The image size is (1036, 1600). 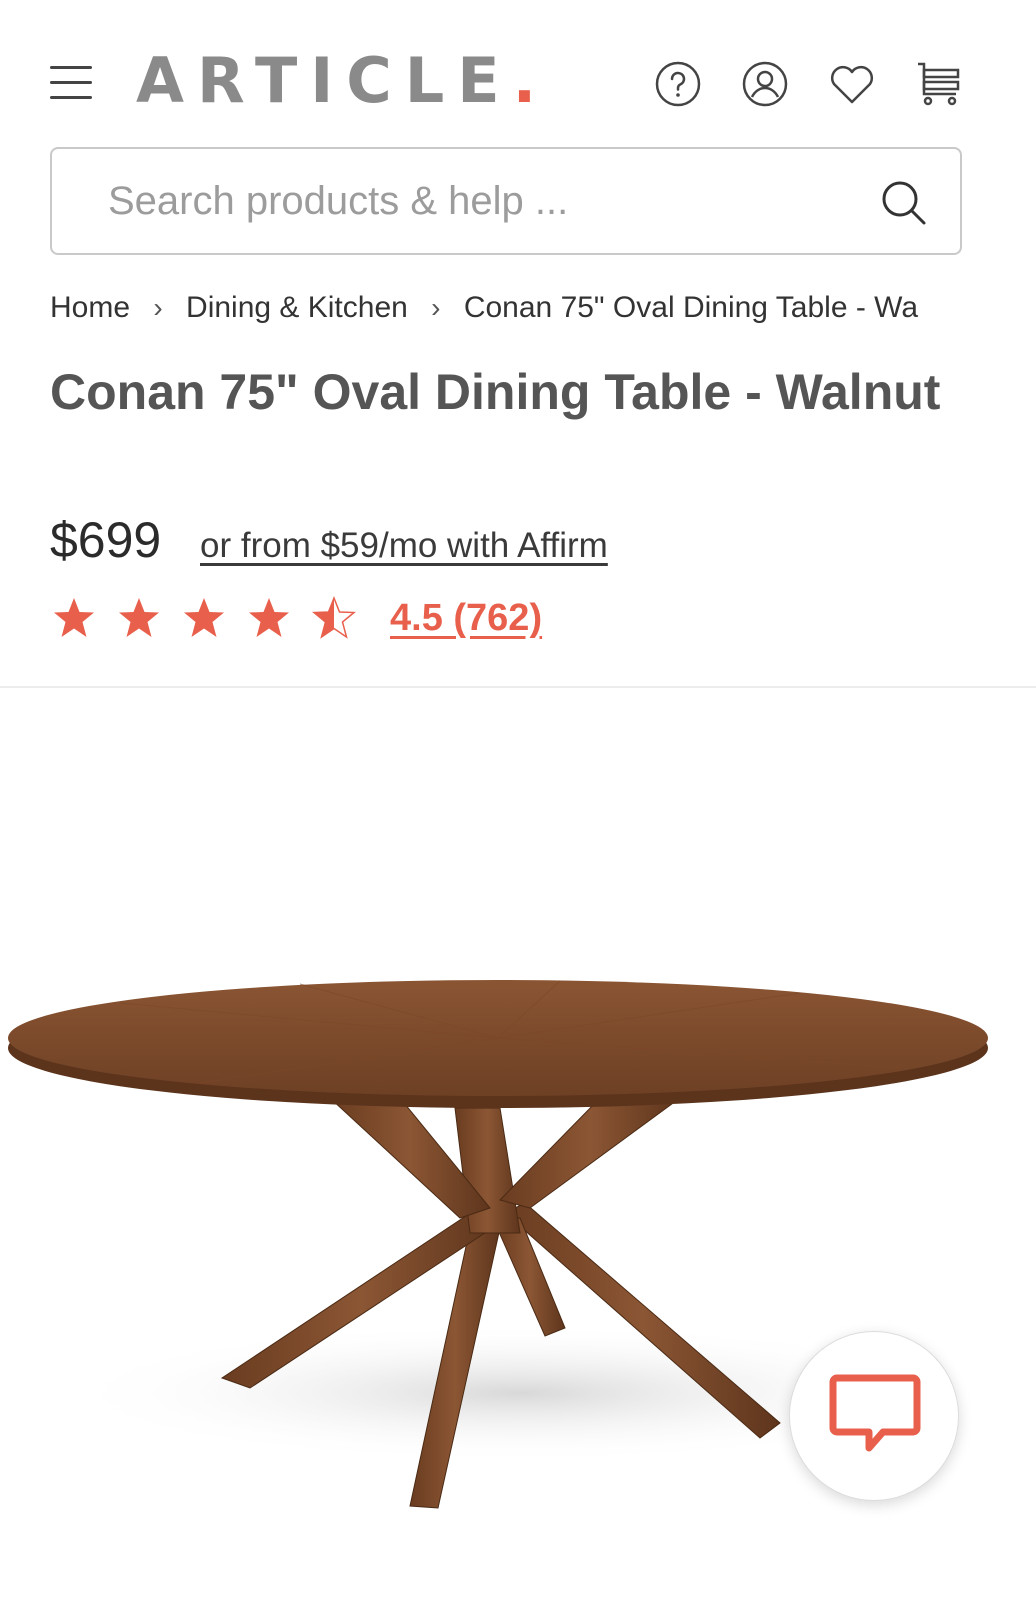 I want to click on product-title: Conan 75" Oval Dining Table - Walnut, so click(x=495, y=392).